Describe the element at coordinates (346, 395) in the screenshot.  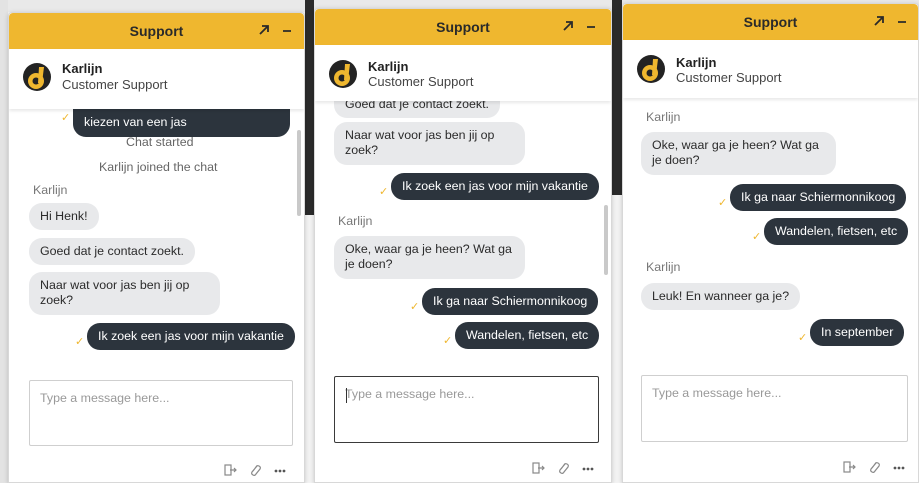
I see `text-cursor` at that location.